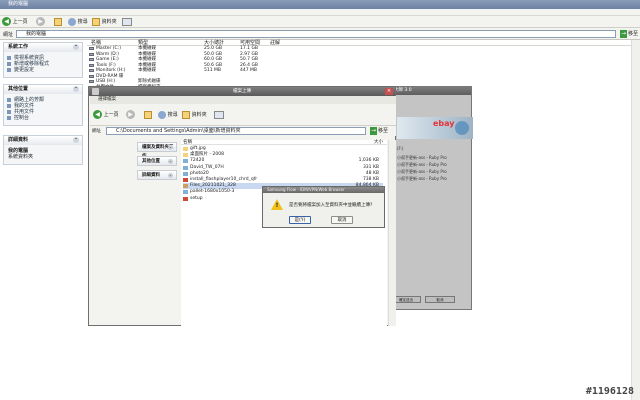 Image resolution: width=640 pixels, height=400 pixels. I want to click on dialog-go-button: 移至, so click(379, 131).